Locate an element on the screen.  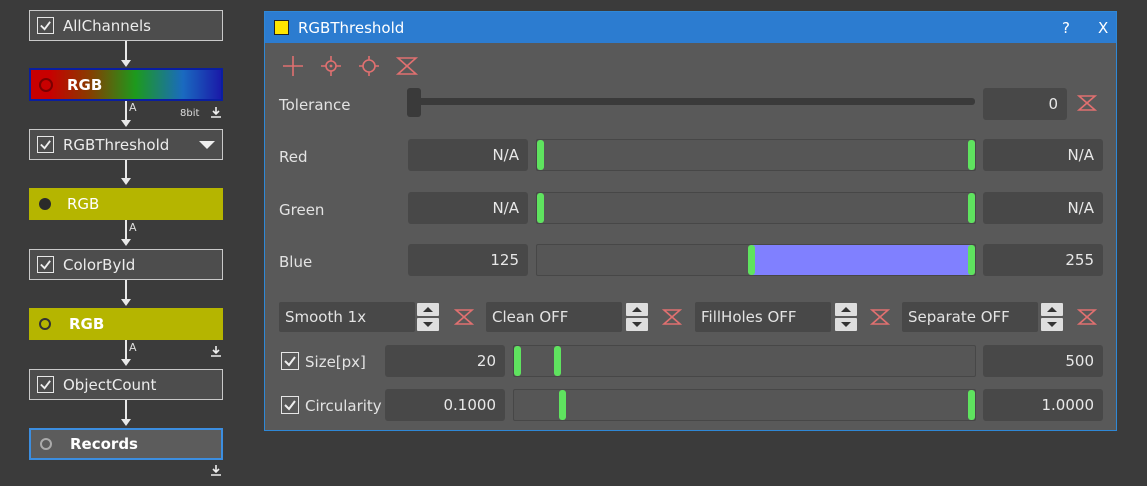
red-range-slider is located at coordinates (756, 155).